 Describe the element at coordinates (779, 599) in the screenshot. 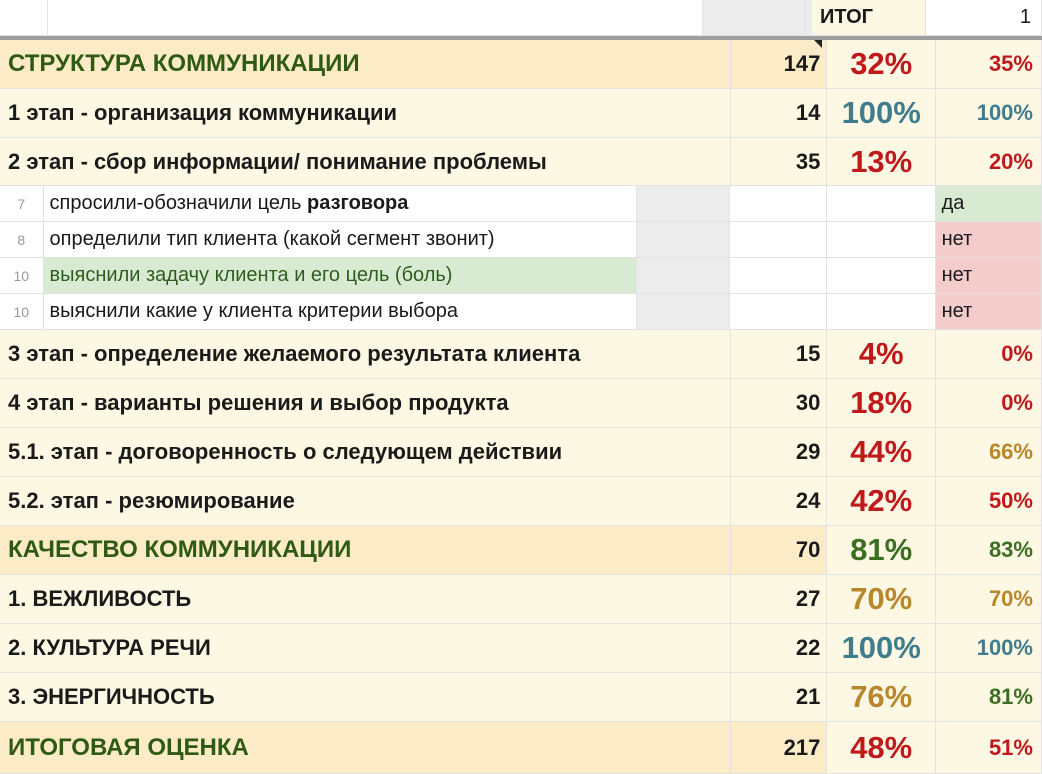

I see `score-cell: 27` at that location.